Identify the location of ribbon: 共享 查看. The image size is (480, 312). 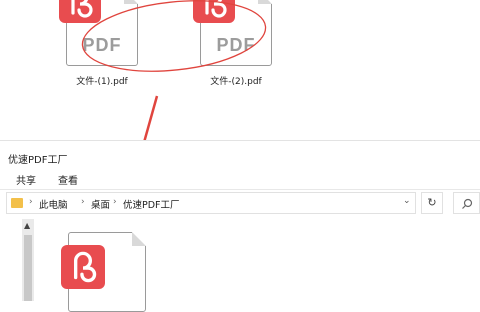
(240, 178).